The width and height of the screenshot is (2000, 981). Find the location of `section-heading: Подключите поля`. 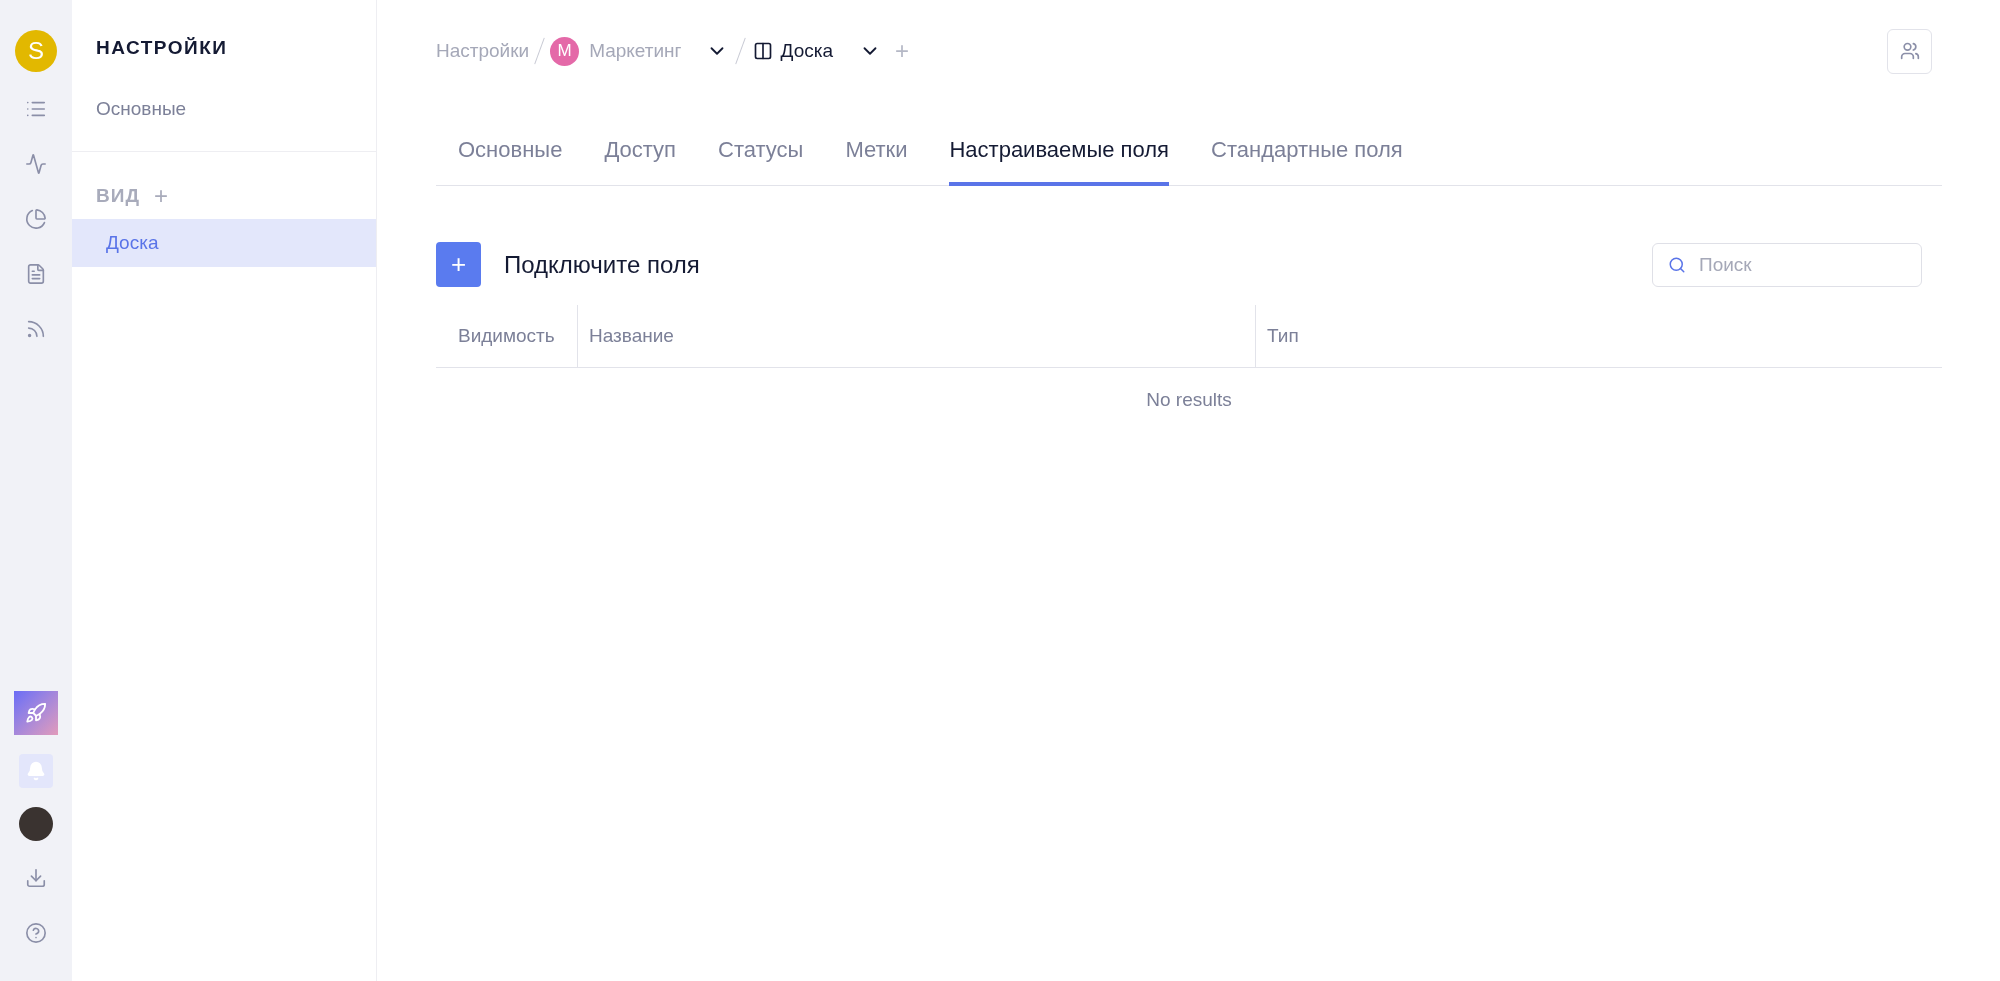

section-heading: Подключите поля is located at coordinates (602, 264).